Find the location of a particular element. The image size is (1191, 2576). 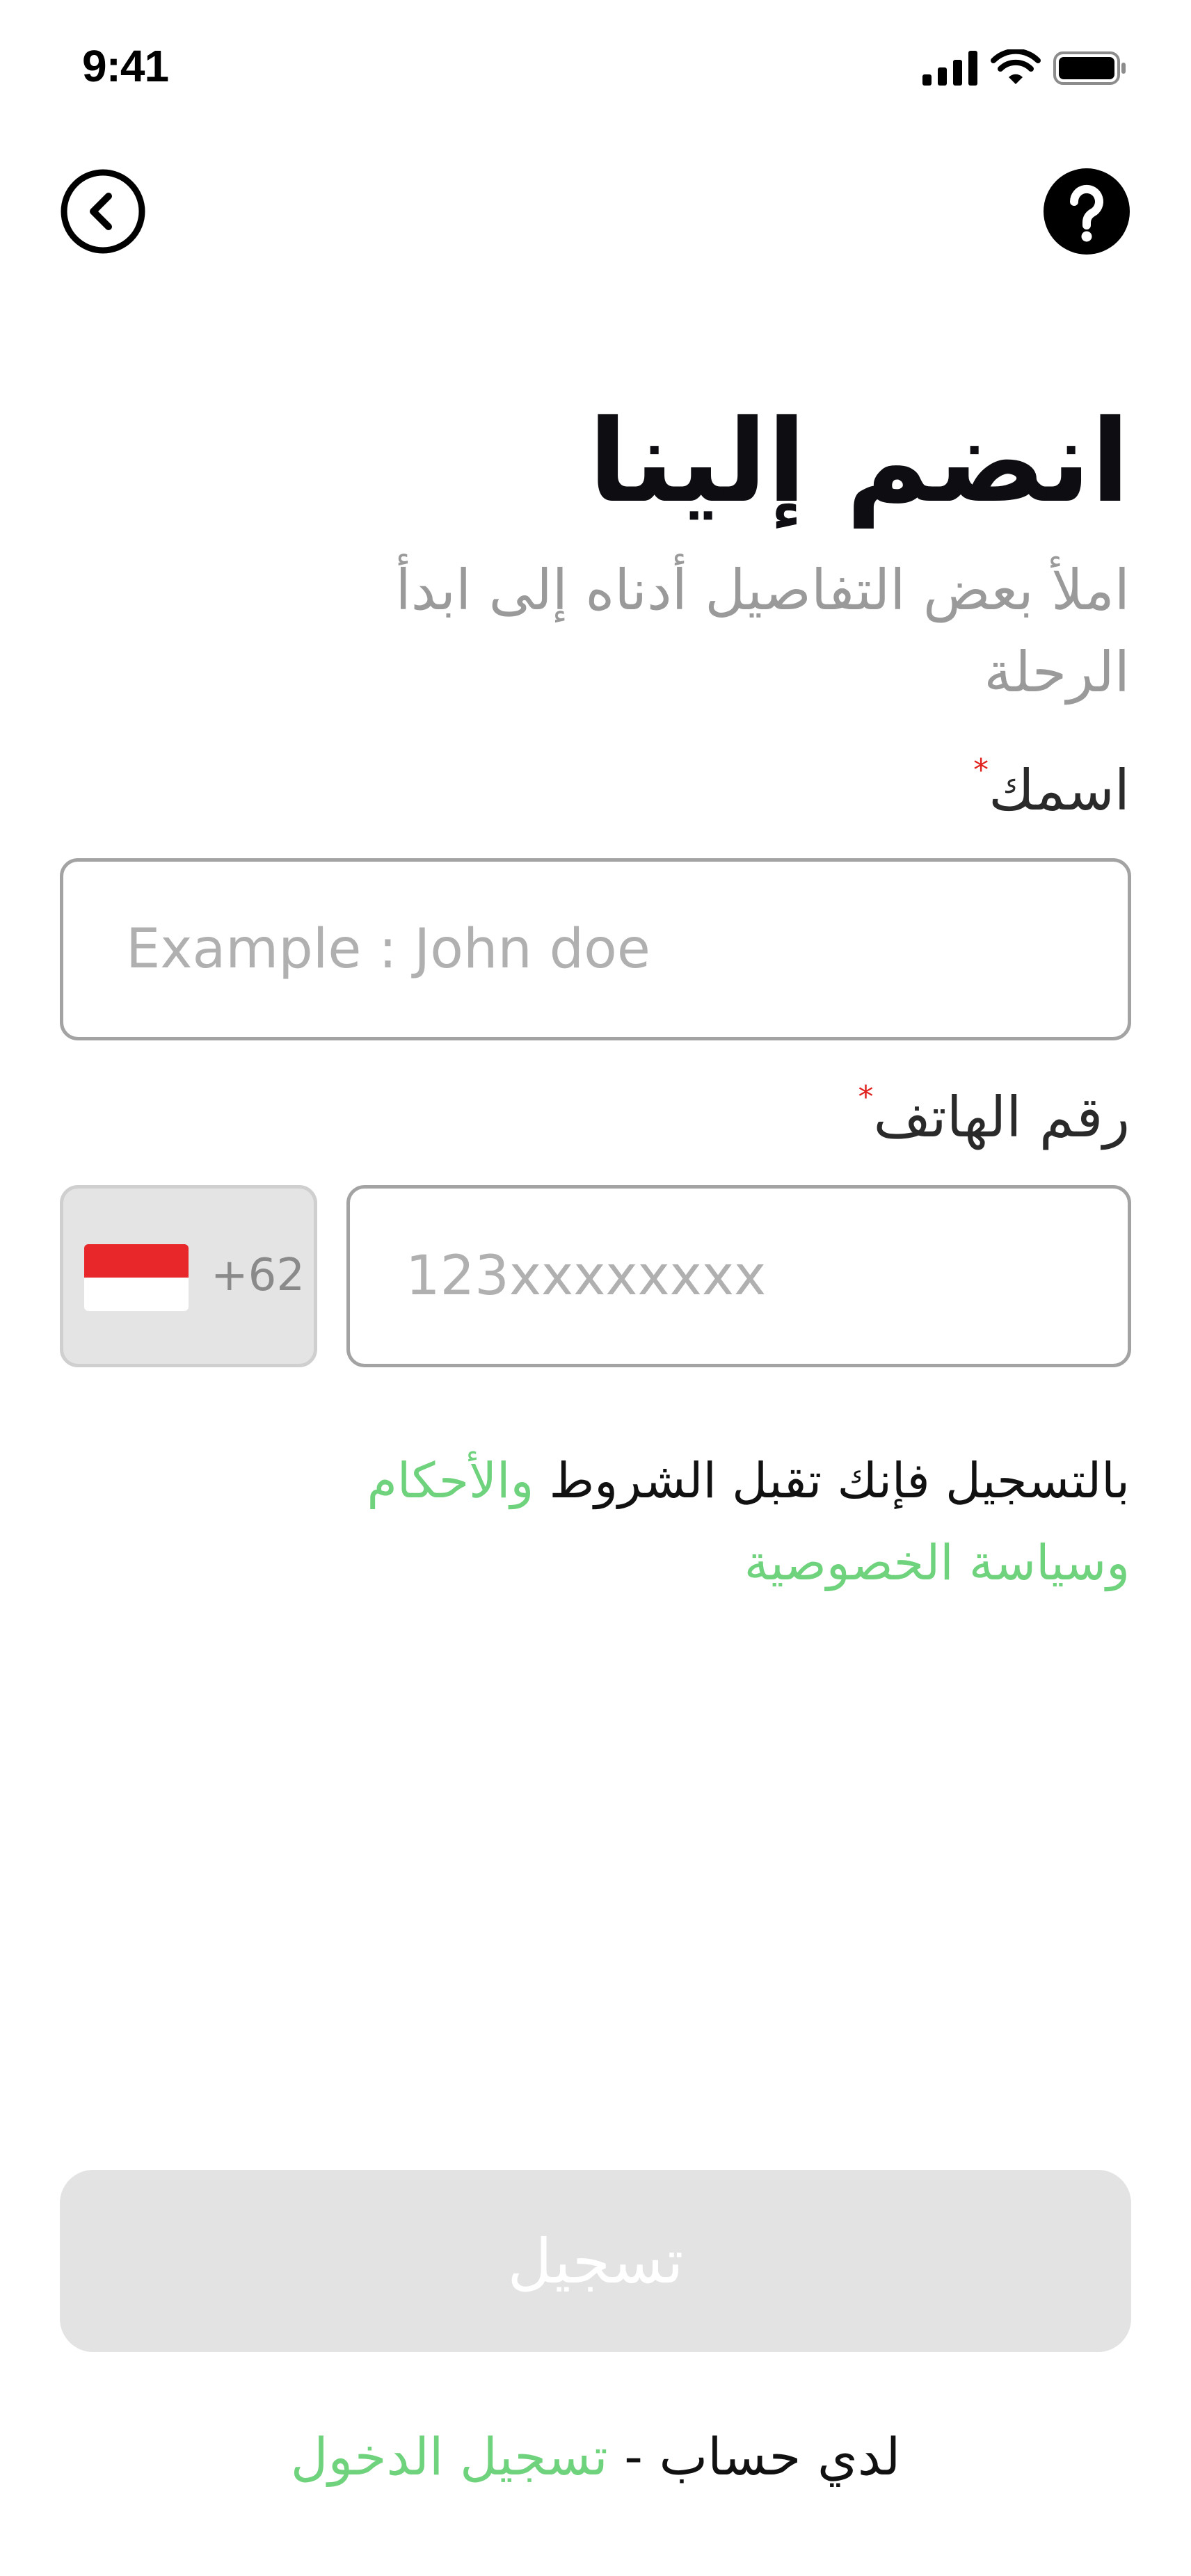

back-button is located at coordinates (103, 212).